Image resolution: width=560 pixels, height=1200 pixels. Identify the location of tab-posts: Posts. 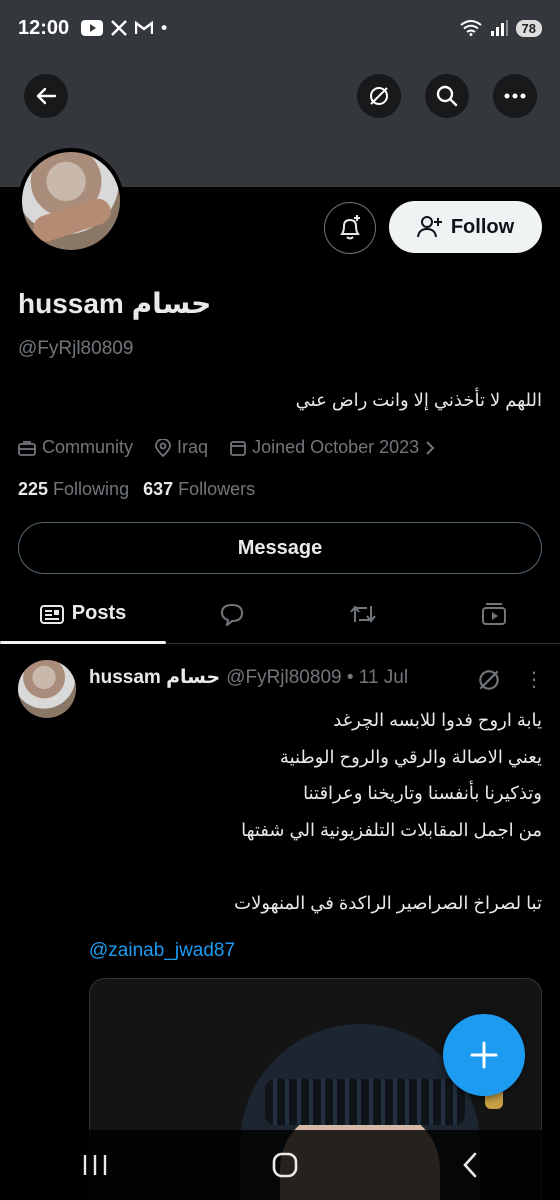
(83, 614).